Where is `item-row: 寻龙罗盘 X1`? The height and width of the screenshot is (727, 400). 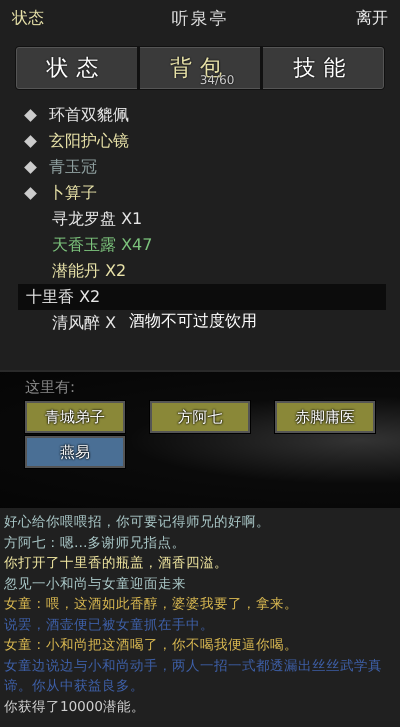 item-row: 寻龙罗盘 X1 is located at coordinates (73, 219).